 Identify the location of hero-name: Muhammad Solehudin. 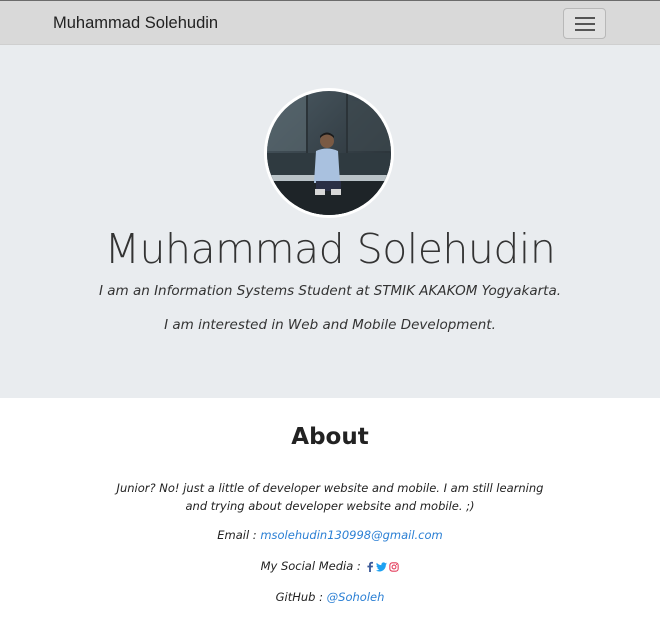
(330, 249).